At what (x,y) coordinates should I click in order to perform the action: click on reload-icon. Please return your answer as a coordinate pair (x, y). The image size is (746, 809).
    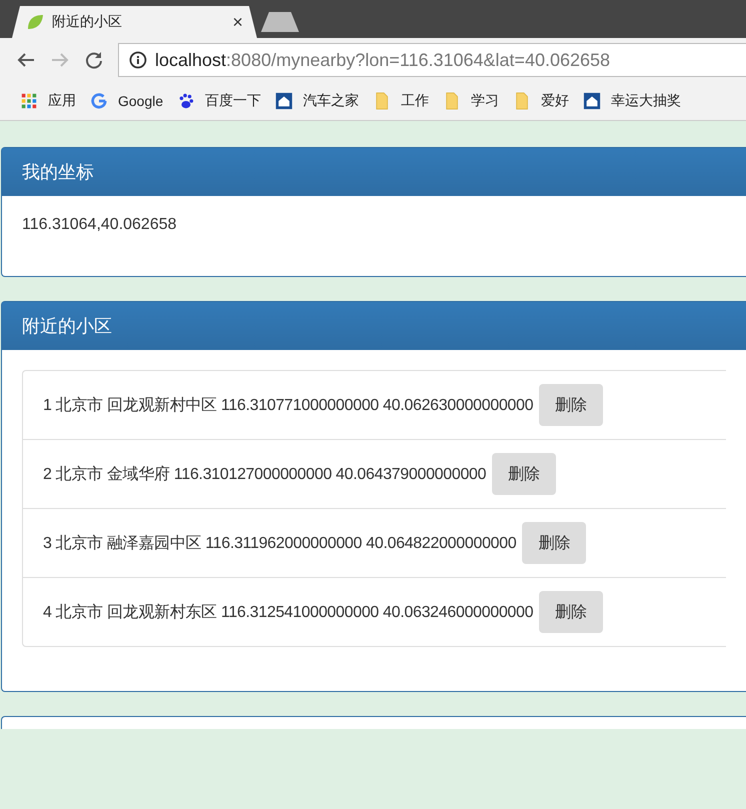
    Looking at the image, I should click on (94, 60).